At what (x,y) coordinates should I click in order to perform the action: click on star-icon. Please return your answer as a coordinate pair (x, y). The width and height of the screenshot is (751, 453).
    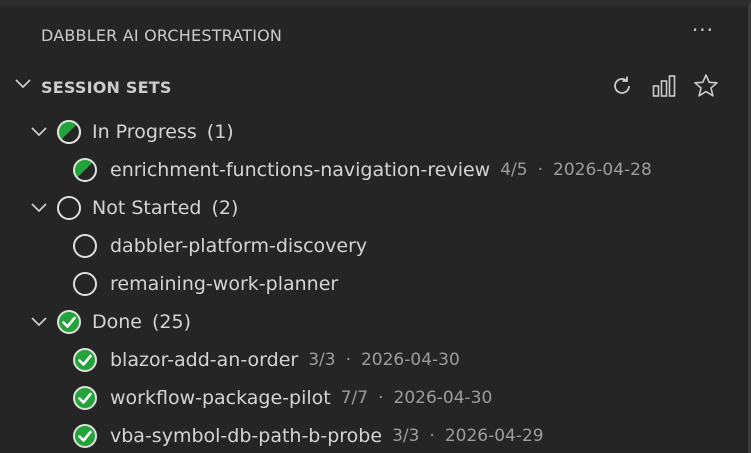
    Looking at the image, I should click on (706, 86).